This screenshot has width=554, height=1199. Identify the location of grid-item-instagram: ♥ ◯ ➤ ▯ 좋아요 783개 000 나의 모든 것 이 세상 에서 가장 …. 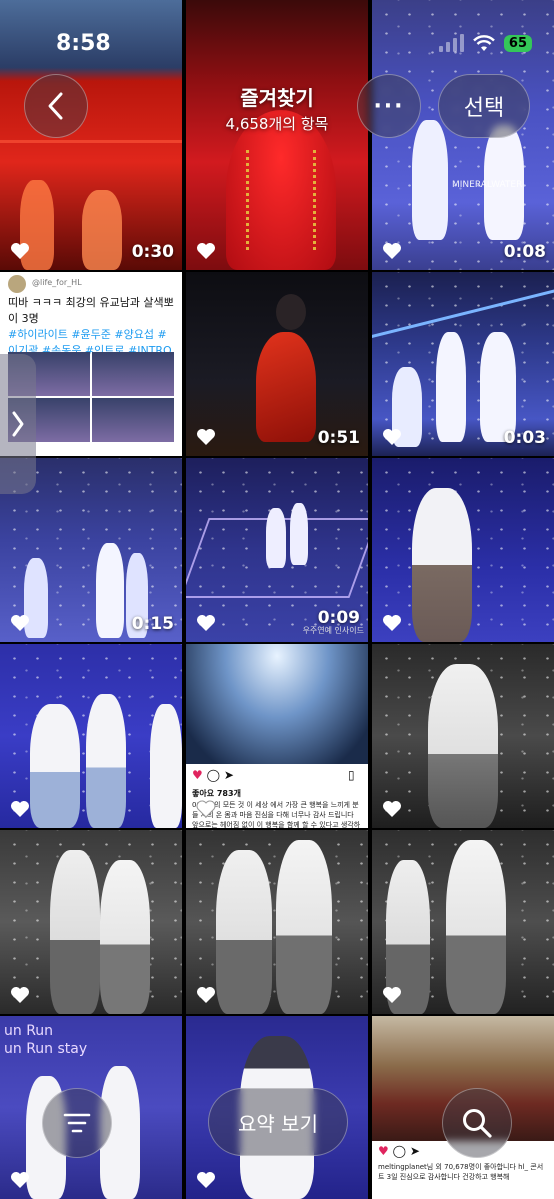
(277, 736).